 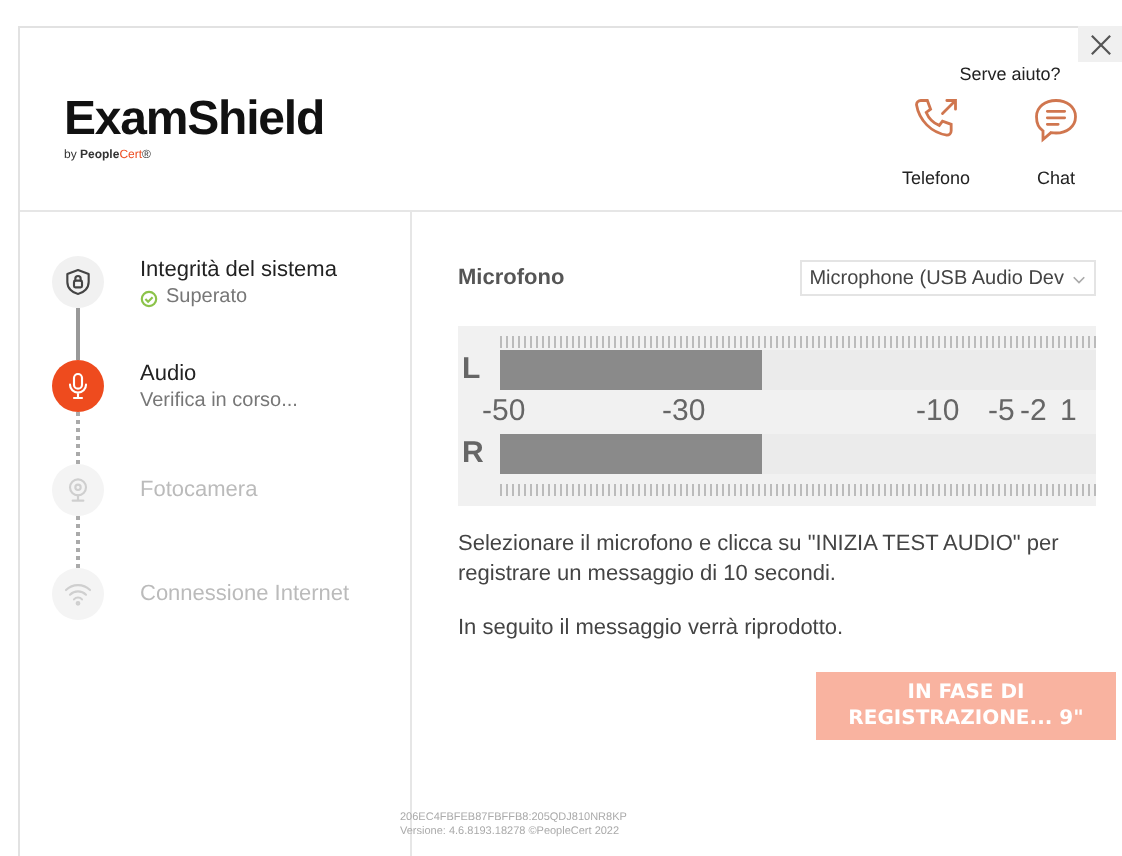 I want to click on shield-lock-icon, so click(x=78, y=282).